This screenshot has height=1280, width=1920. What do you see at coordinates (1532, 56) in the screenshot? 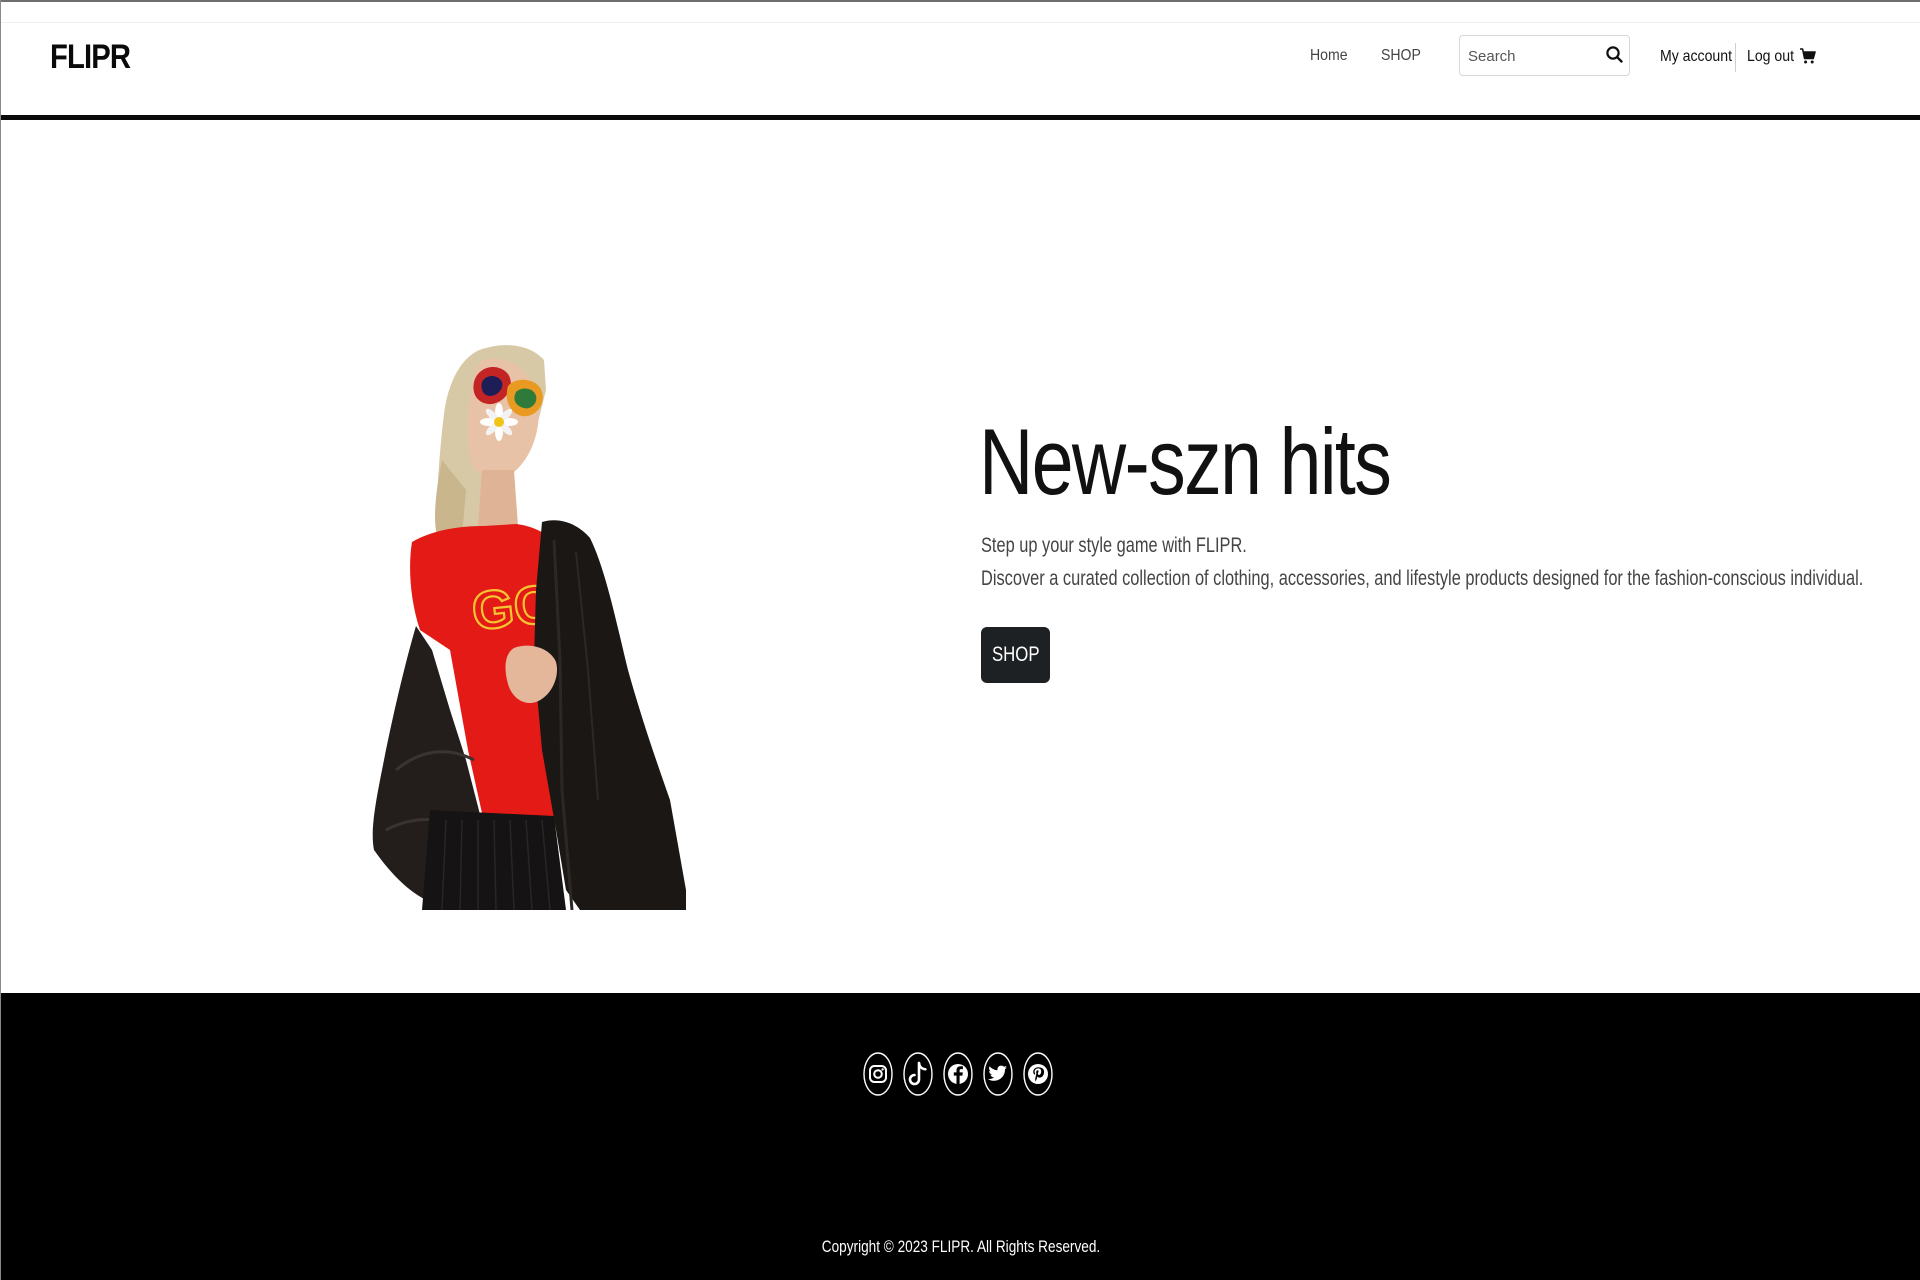
I see `search-input` at bounding box center [1532, 56].